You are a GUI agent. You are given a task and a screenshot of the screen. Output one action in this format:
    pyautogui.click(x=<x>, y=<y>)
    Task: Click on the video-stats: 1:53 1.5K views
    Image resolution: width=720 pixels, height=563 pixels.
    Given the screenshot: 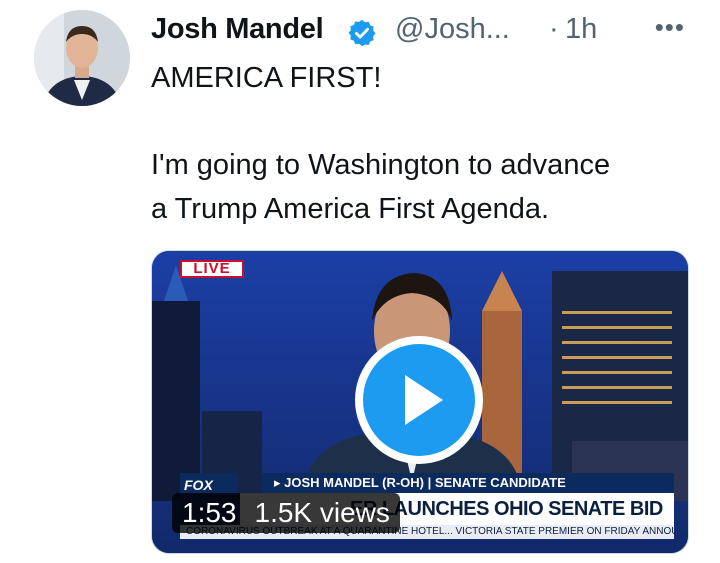 What is the action you would take?
    pyautogui.click(x=286, y=513)
    